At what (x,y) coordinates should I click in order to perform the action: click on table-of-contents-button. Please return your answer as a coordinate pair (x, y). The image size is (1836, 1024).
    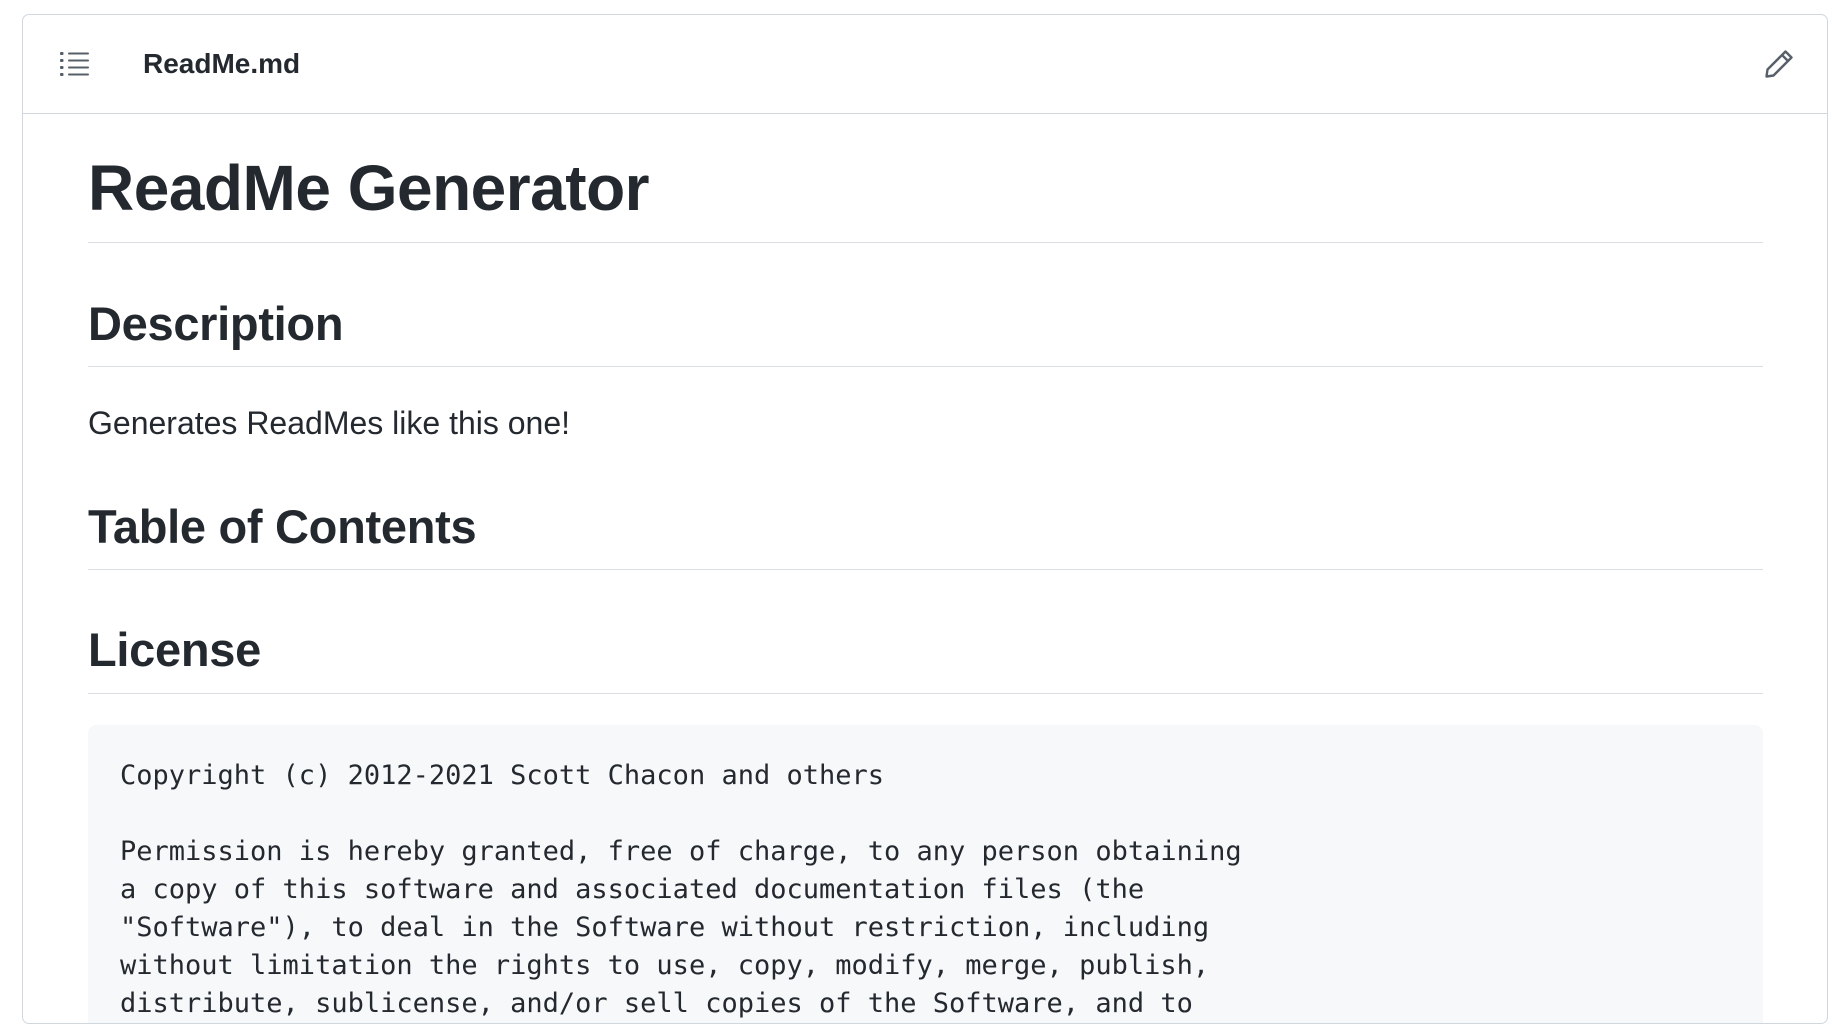
    Looking at the image, I should click on (75, 64).